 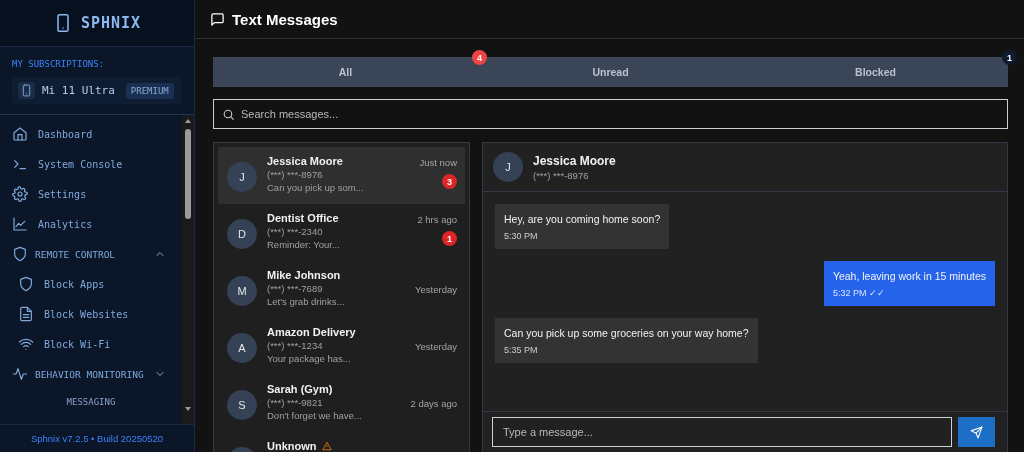 What do you see at coordinates (91, 374) in the screenshot?
I see `nav-group: BEHAVIOR MONITORING` at bounding box center [91, 374].